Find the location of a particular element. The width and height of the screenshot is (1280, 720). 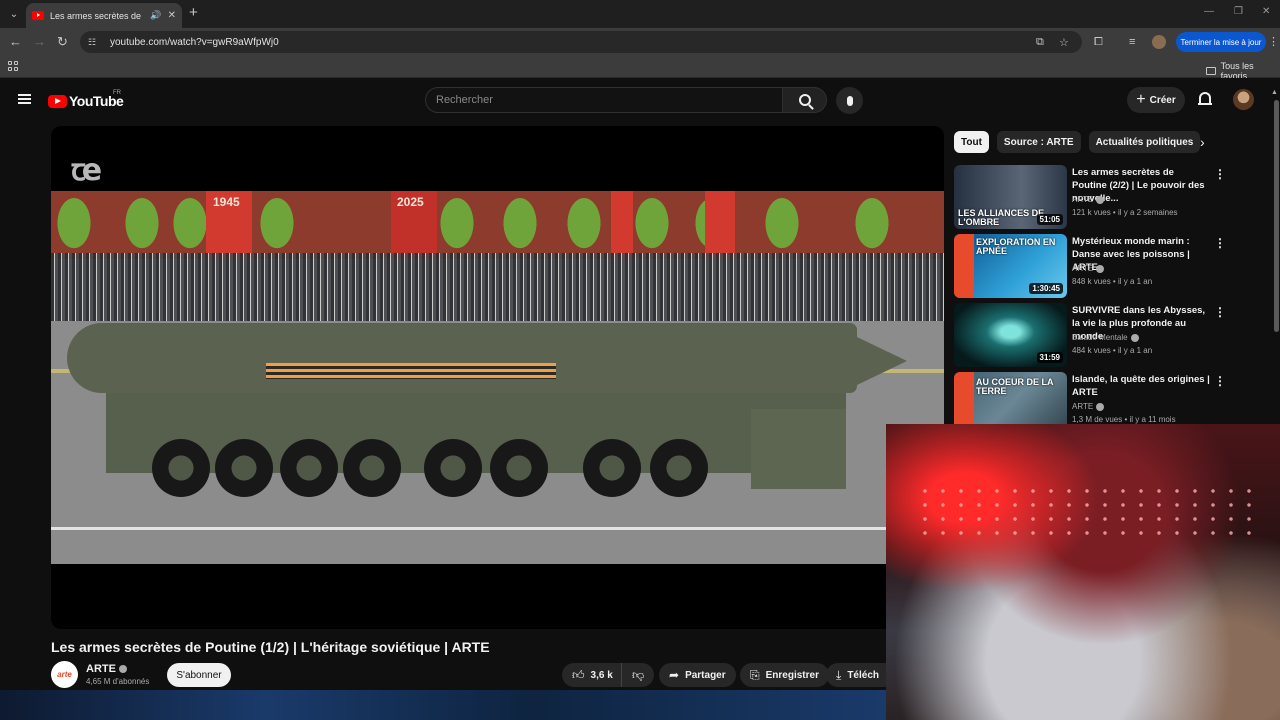

video-thumbnail: LES ALLIANCES DE L'OMBRE 51:05 is located at coordinates (1010, 197).